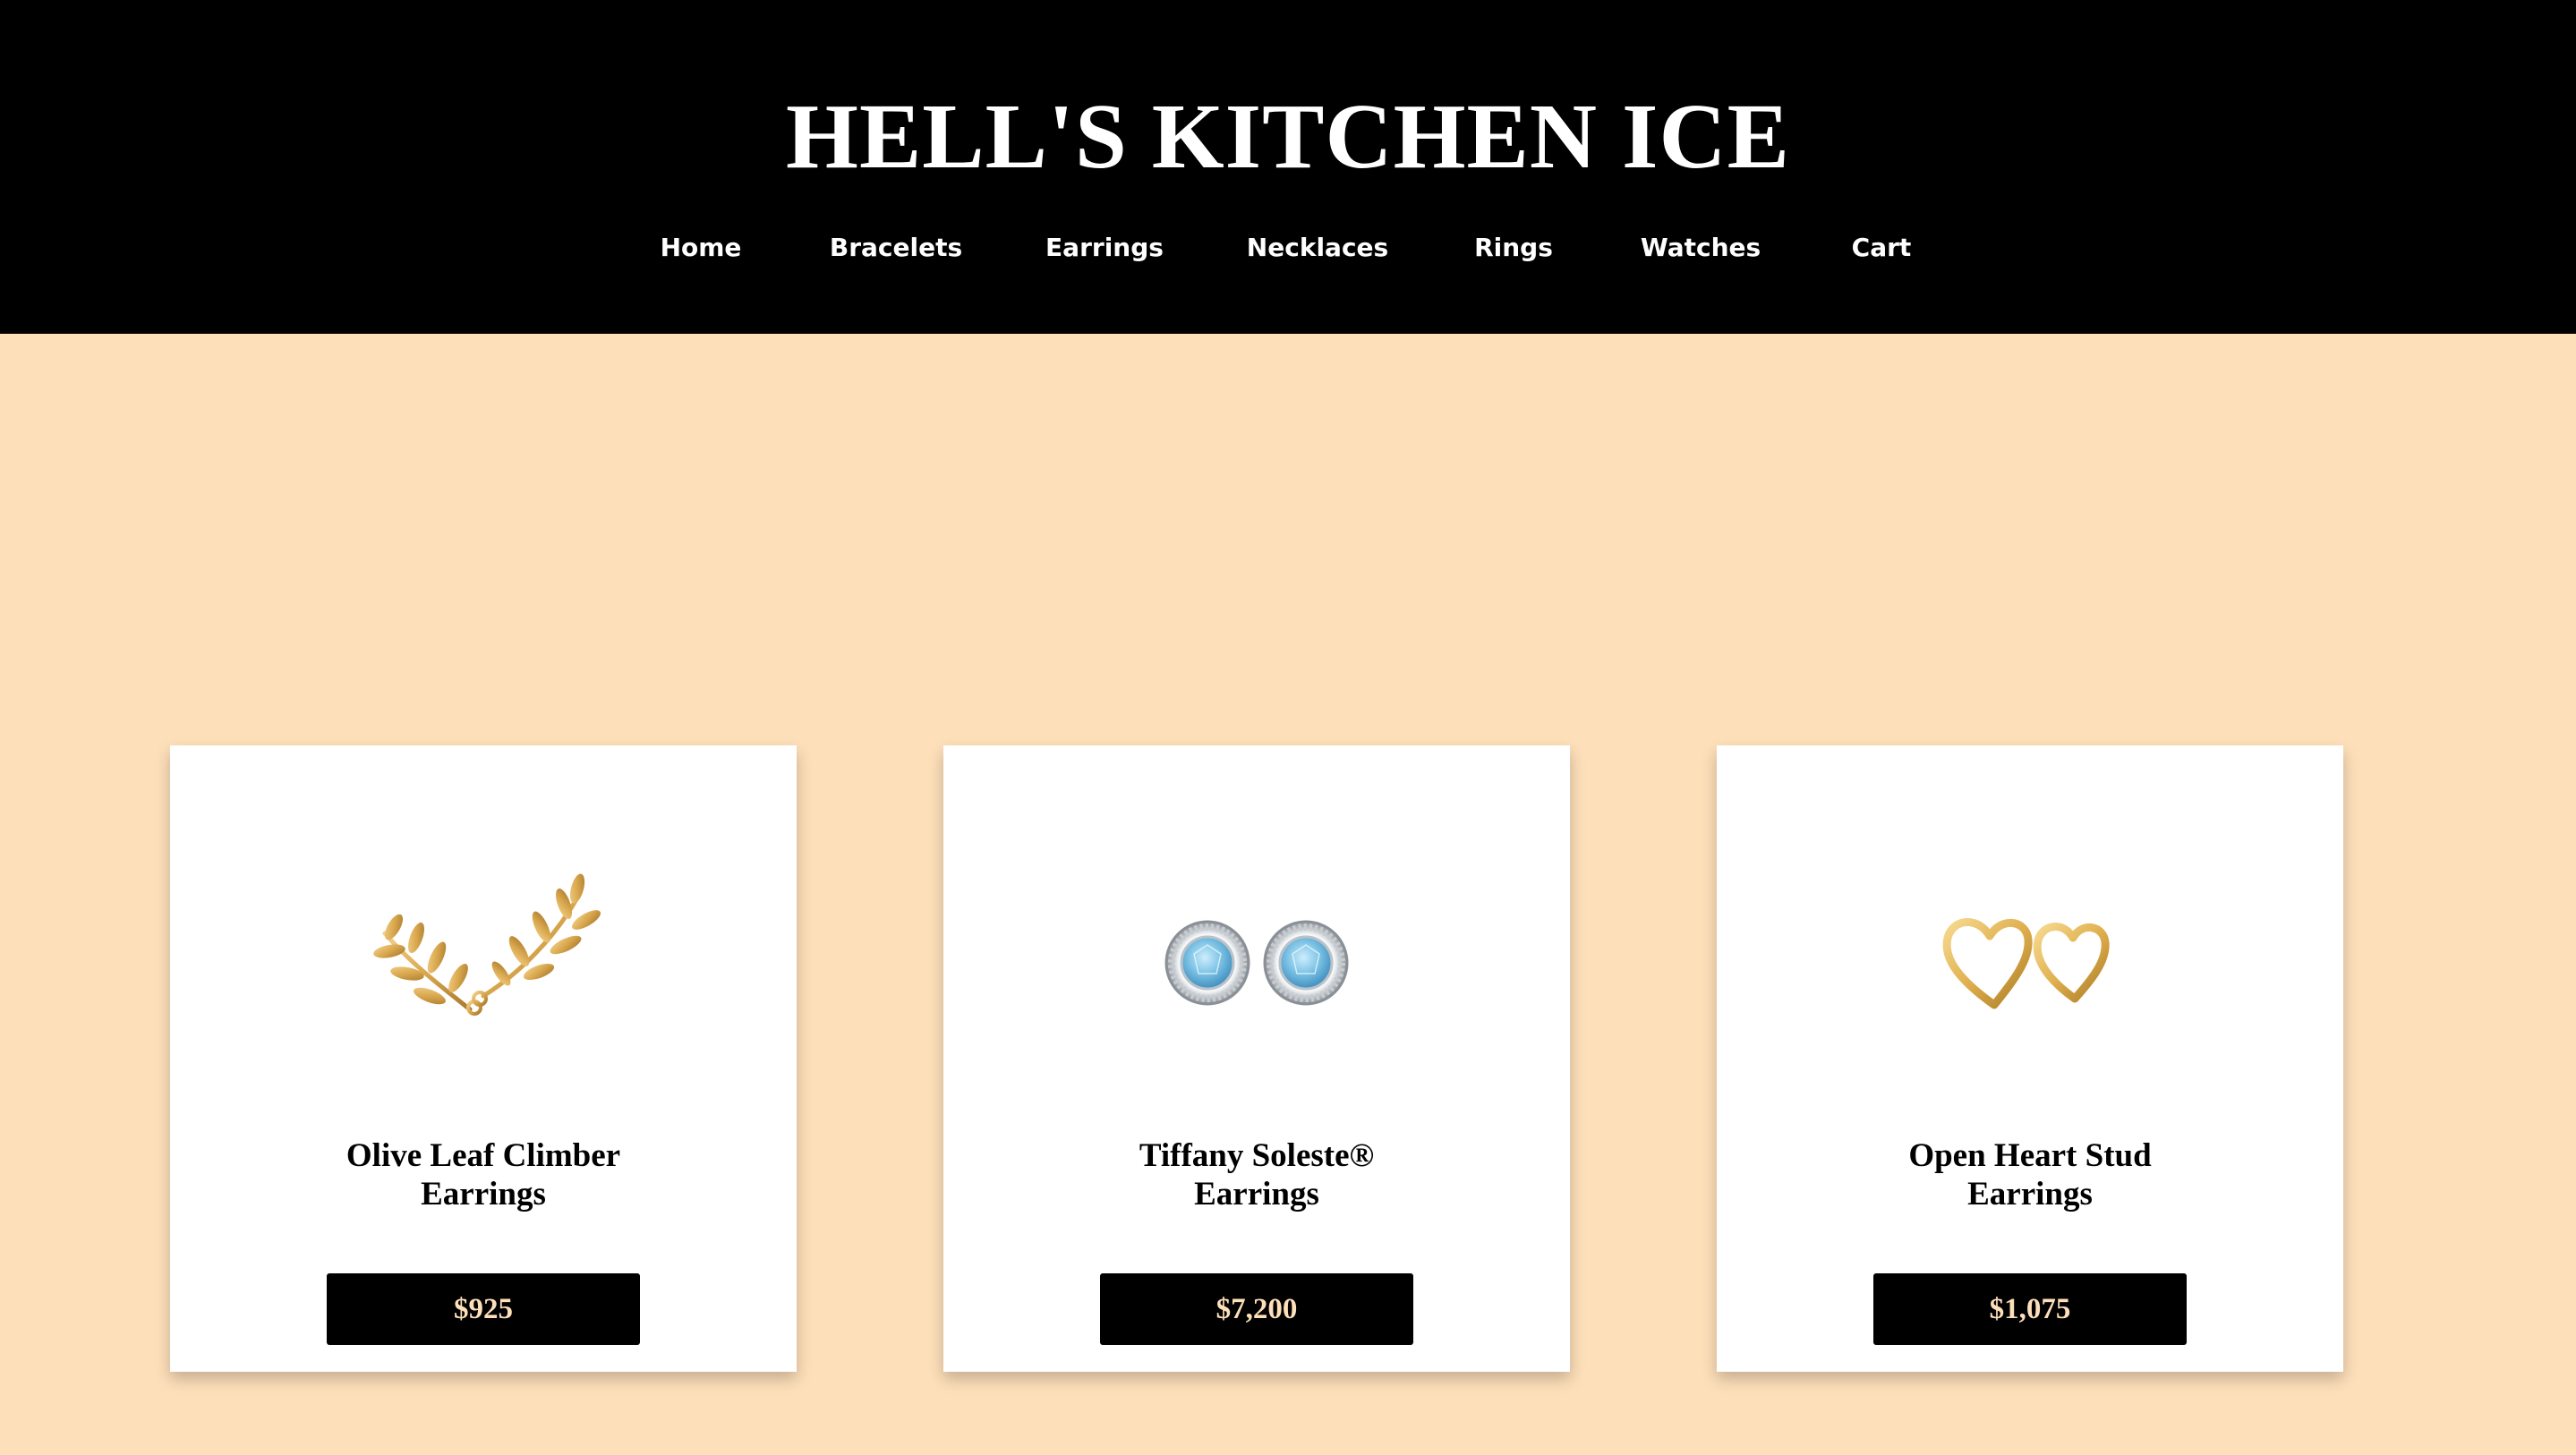 The height and width of the screenshot is (1455, 2576). Describe the element at coordinates (1104, 248) in the screenshot. I see `nav-earrings: Earrings` at that location.